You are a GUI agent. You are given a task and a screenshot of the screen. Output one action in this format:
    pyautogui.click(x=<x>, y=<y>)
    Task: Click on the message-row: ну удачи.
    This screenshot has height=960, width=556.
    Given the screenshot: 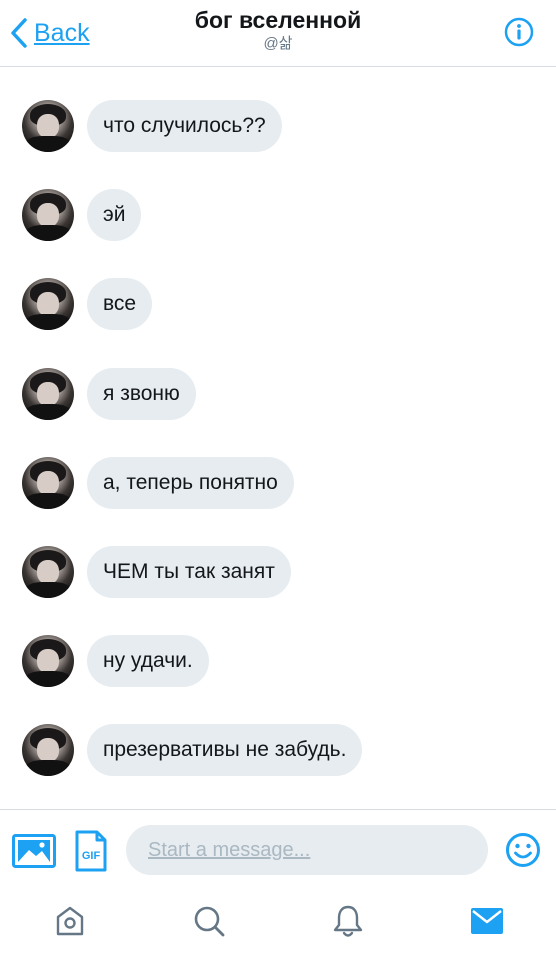 What is the action you would take?
    pyautogui.click(x=115, y=661)
    